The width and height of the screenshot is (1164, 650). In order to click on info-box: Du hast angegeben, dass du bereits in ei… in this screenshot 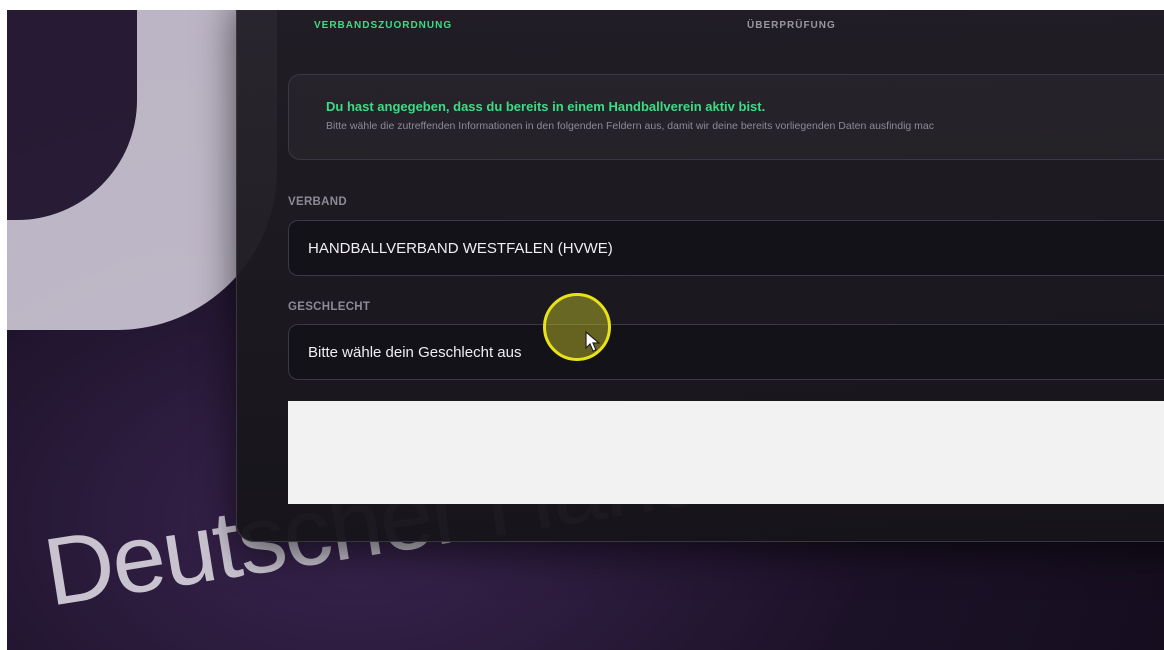, I will do `click(726, 117)`.